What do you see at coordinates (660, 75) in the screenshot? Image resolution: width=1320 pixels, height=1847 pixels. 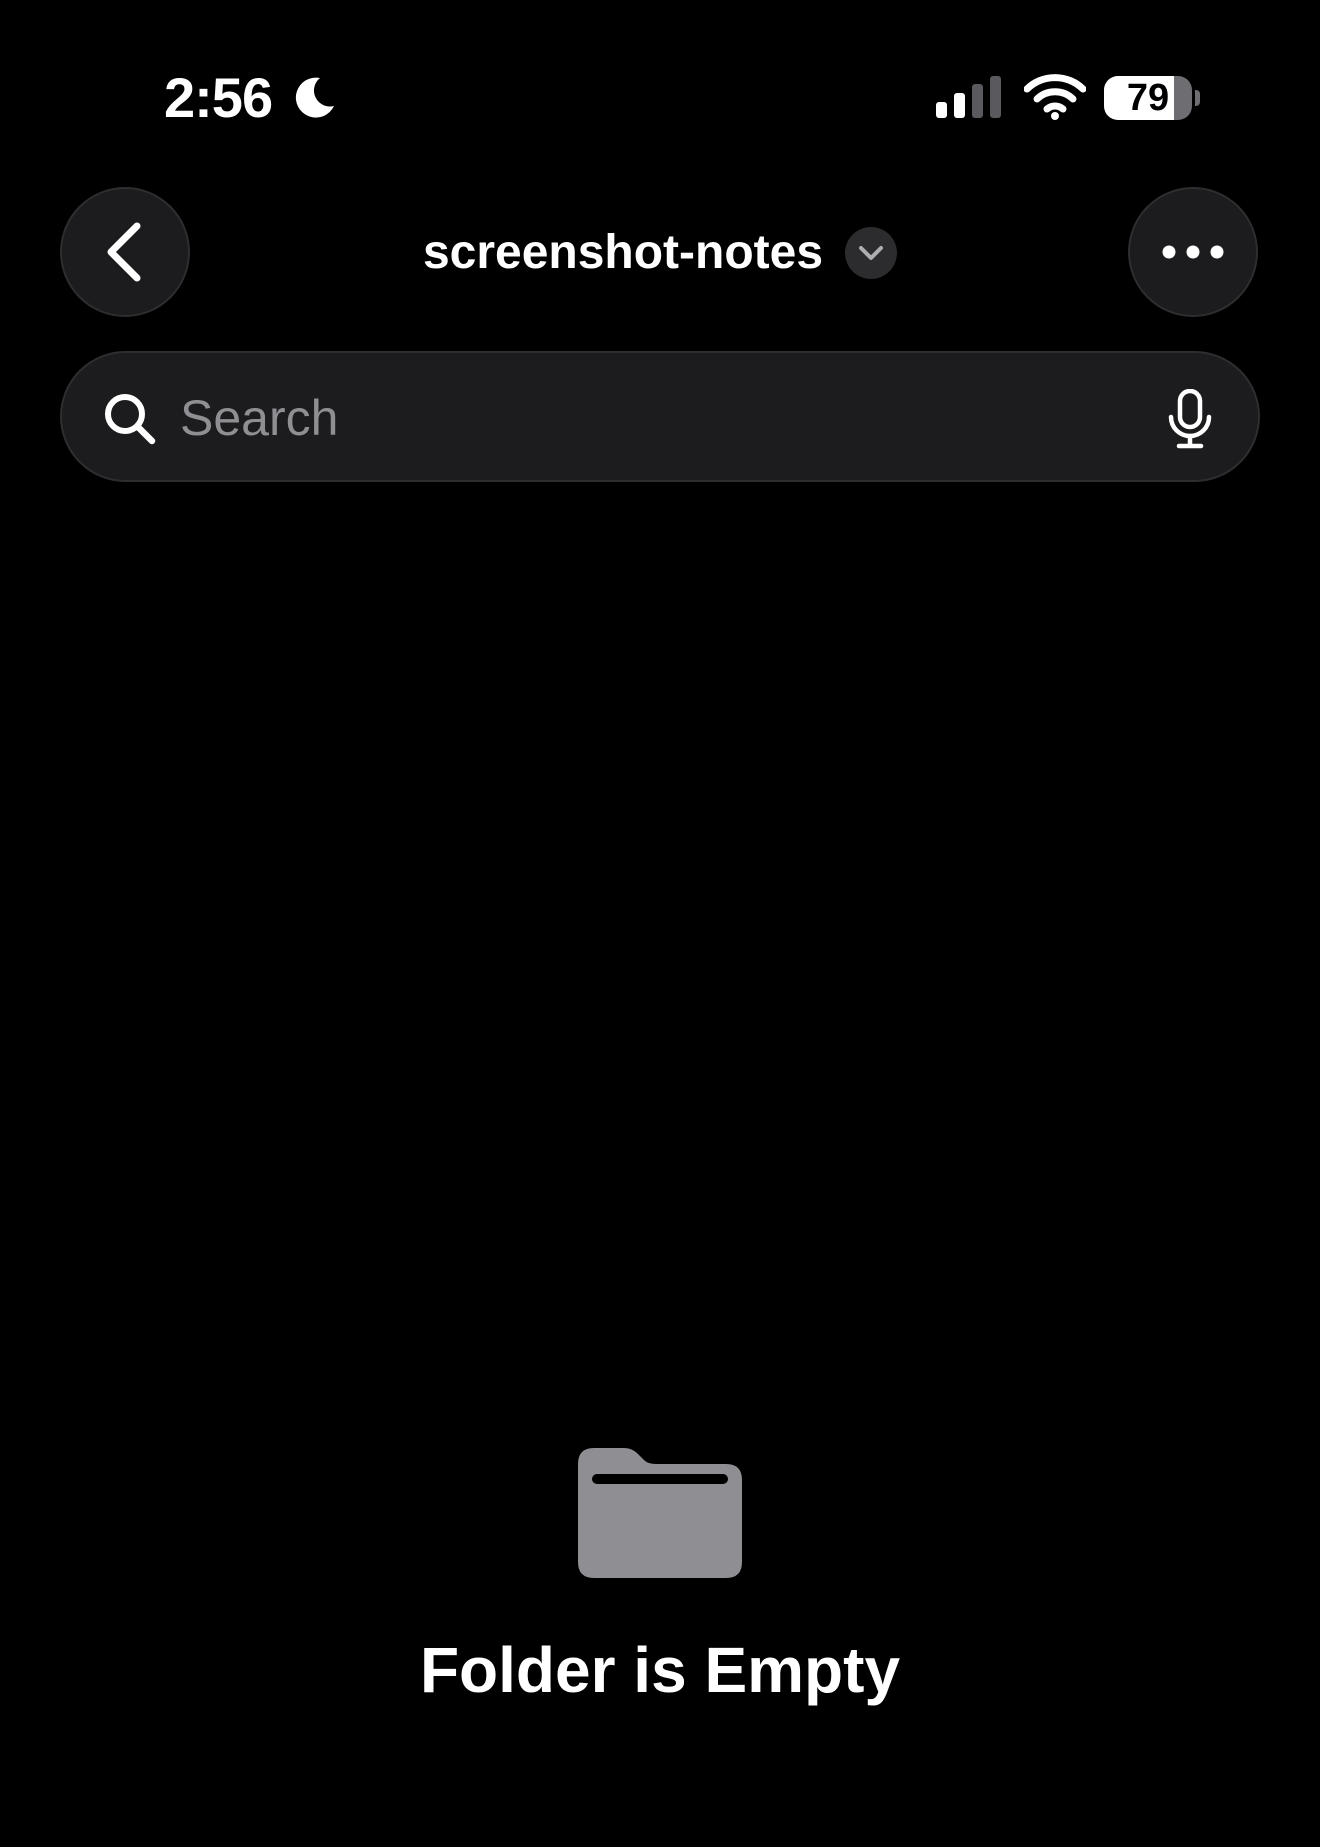 I see `status-bar: 2:56 79` at bounding box center [660, 75].